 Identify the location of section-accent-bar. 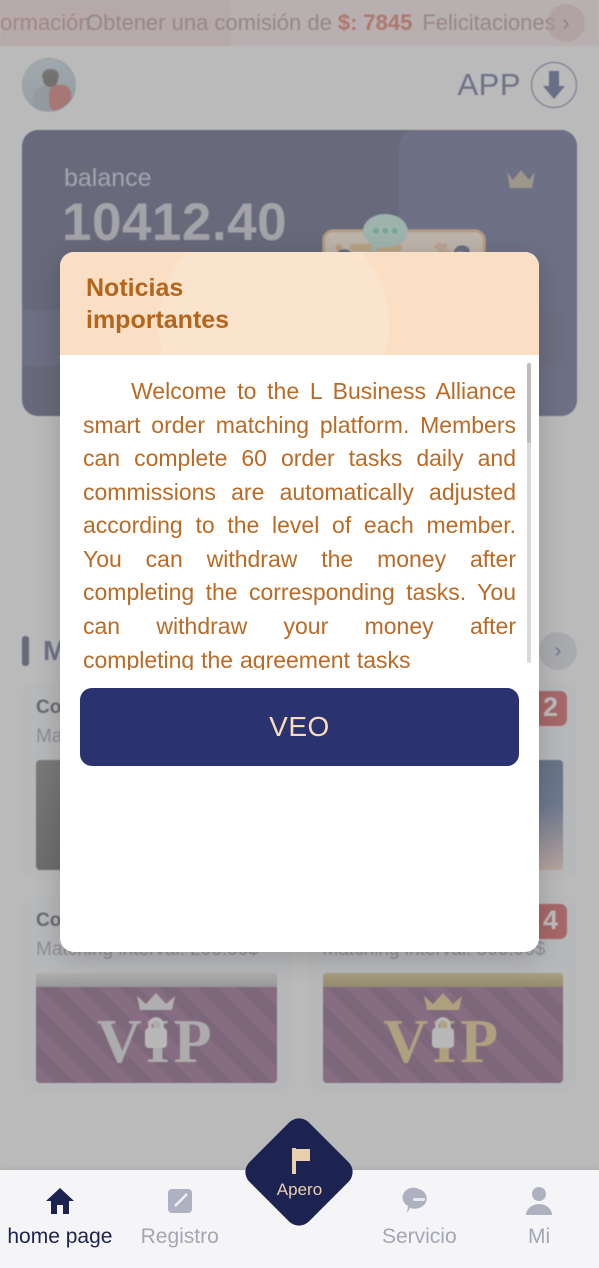
(25, 651).